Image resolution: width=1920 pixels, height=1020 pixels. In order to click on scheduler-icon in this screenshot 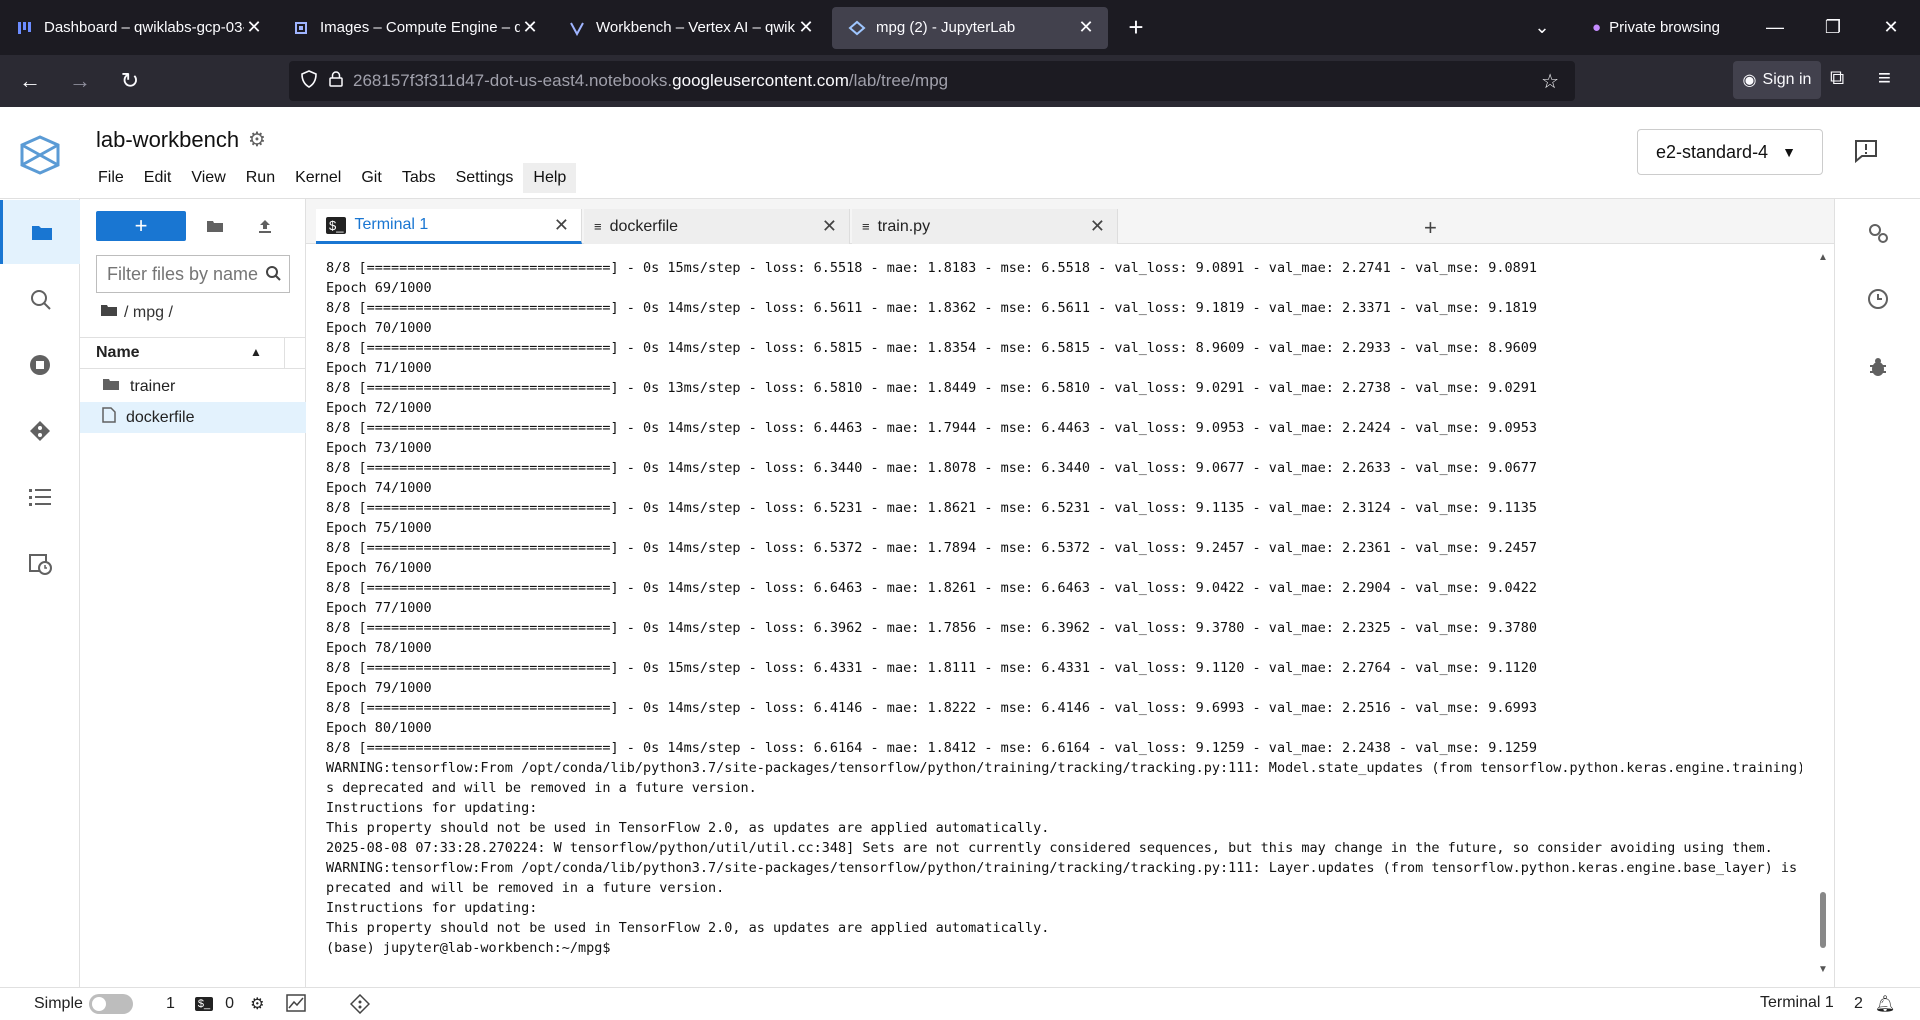, I will do `click(40, 563)`.